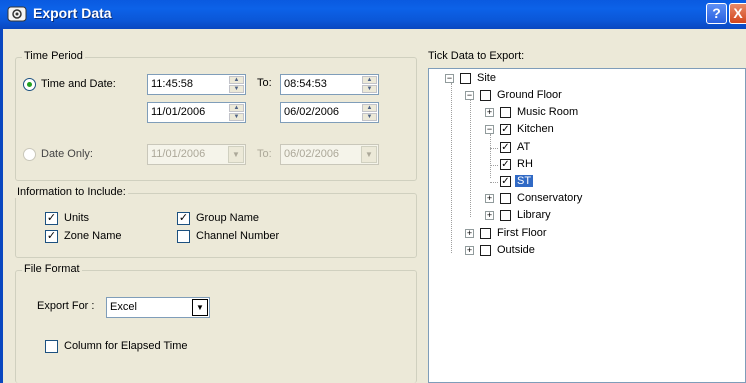  I want to click on date-only-label: Date Only:, so click(67, 154).